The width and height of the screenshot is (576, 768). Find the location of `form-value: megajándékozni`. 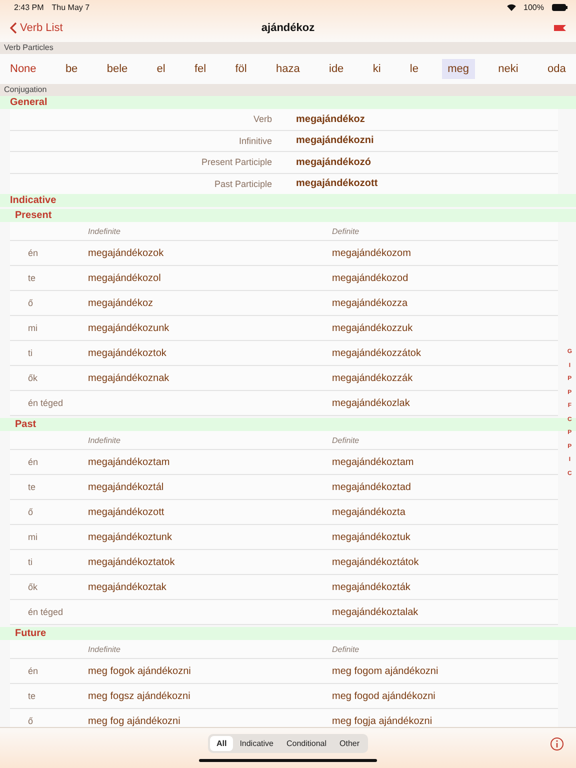

form-value: megajándékozni is located at coordinates (335, 140).